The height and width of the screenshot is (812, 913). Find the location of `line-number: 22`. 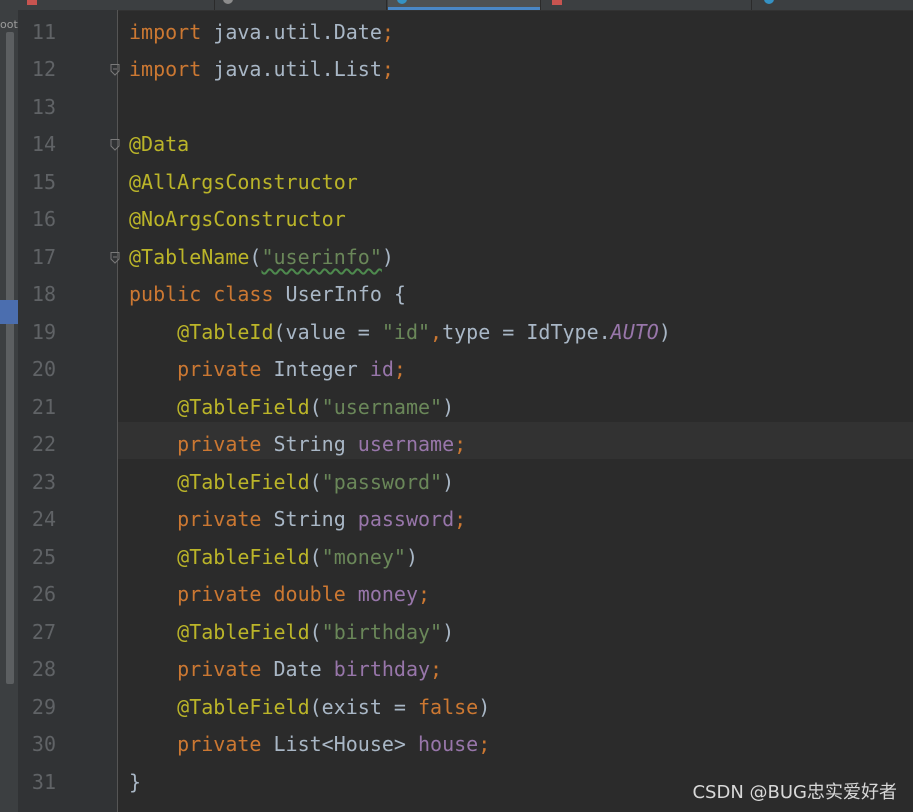

line-number: 22 is located at coordinates (43, 444).